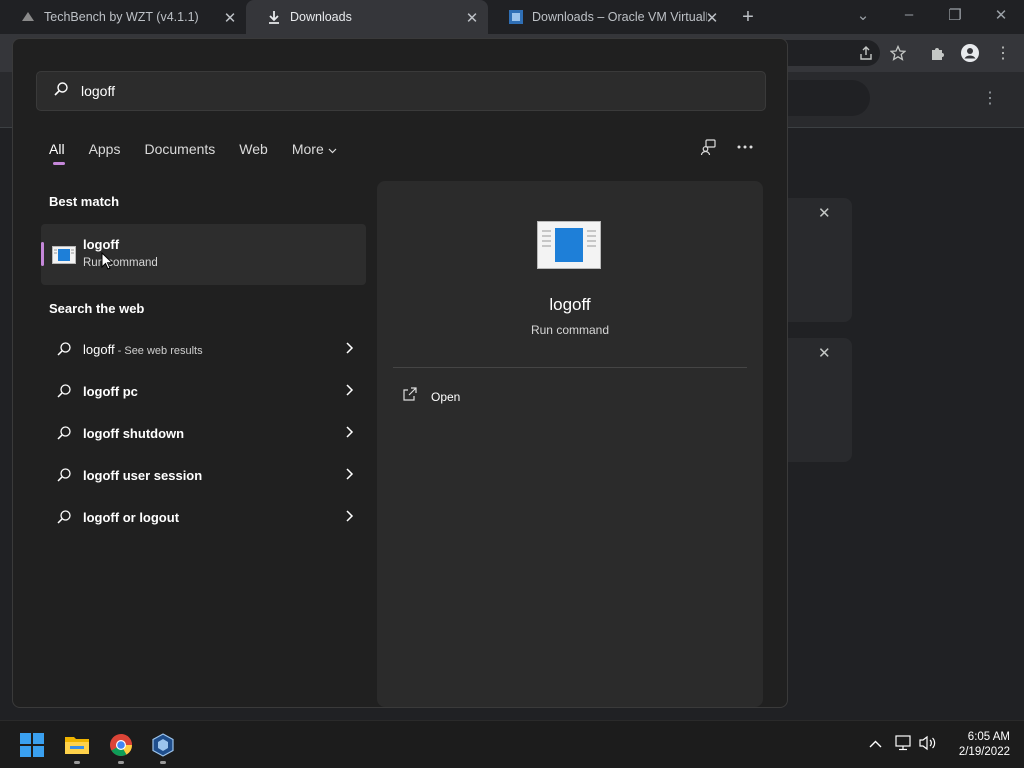 This screenshot has height=768, width=1024. I want to click on preview-title: logoff, so click(570, 304).